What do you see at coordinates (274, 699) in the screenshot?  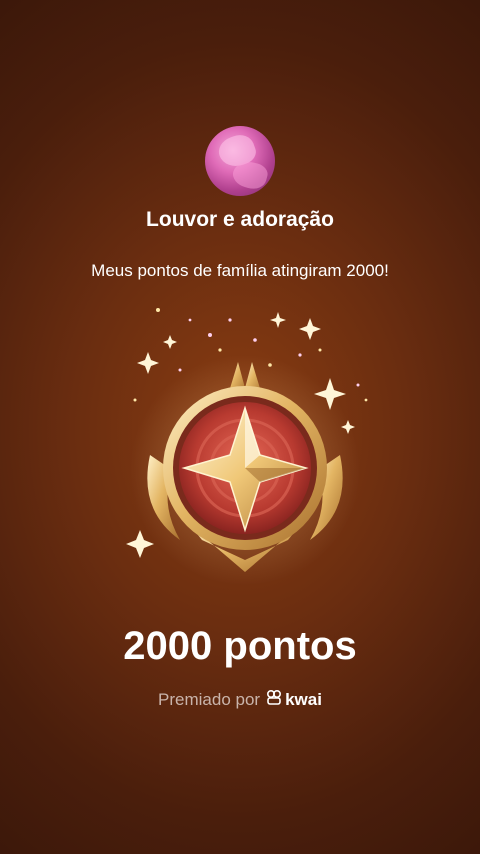 I see `kwai-logo-icon` at bounding box center [274, 699].